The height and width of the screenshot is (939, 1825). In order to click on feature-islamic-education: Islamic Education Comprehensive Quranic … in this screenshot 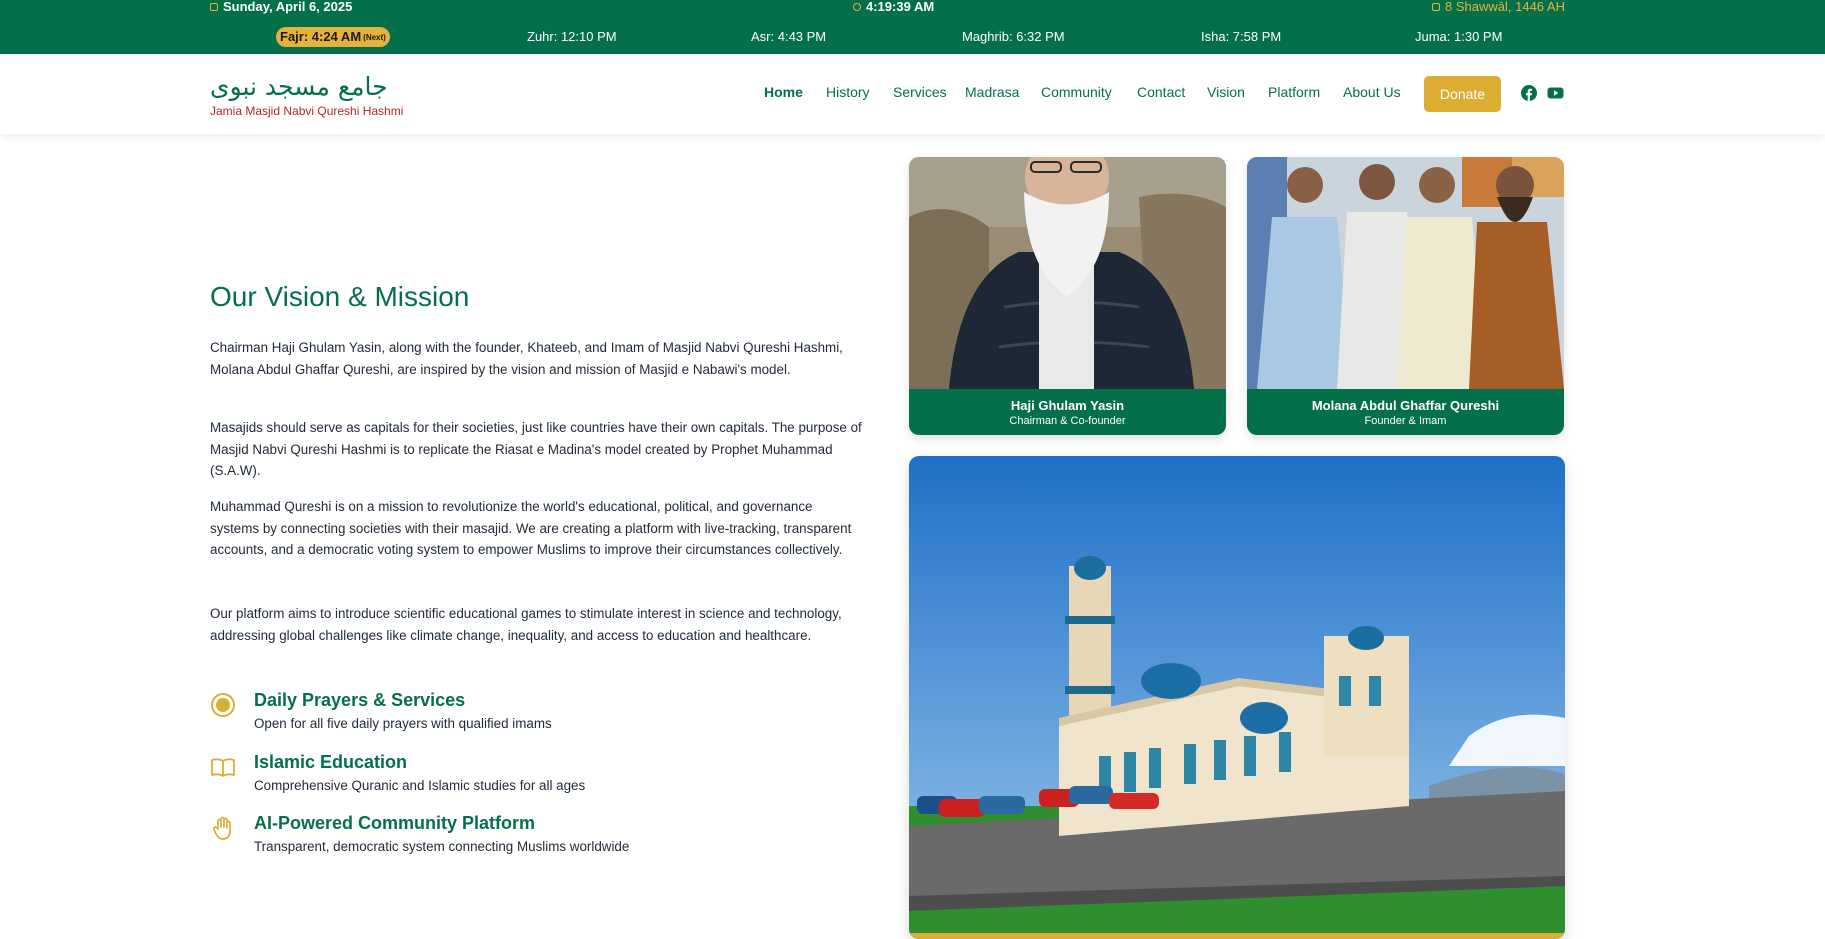, I will do `click(540, 777)`.